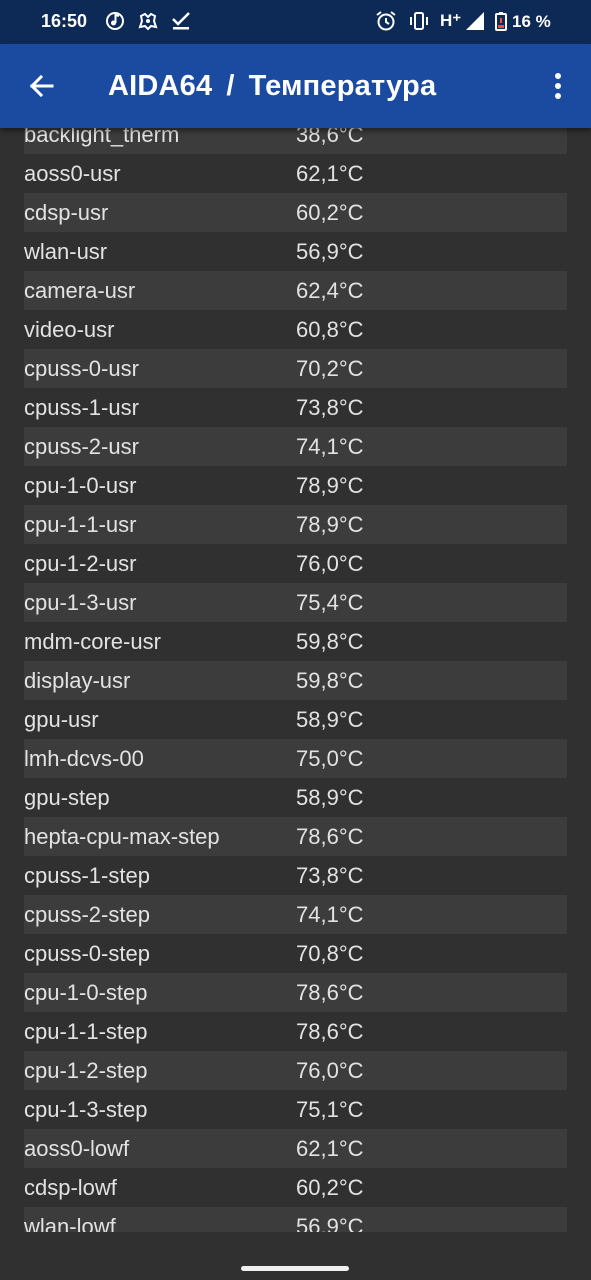 The image size is (591, 1280). Describe the element at coordinates (330, 758) in the screenshot. I see `sensor-value: 75,0°C` at that location.